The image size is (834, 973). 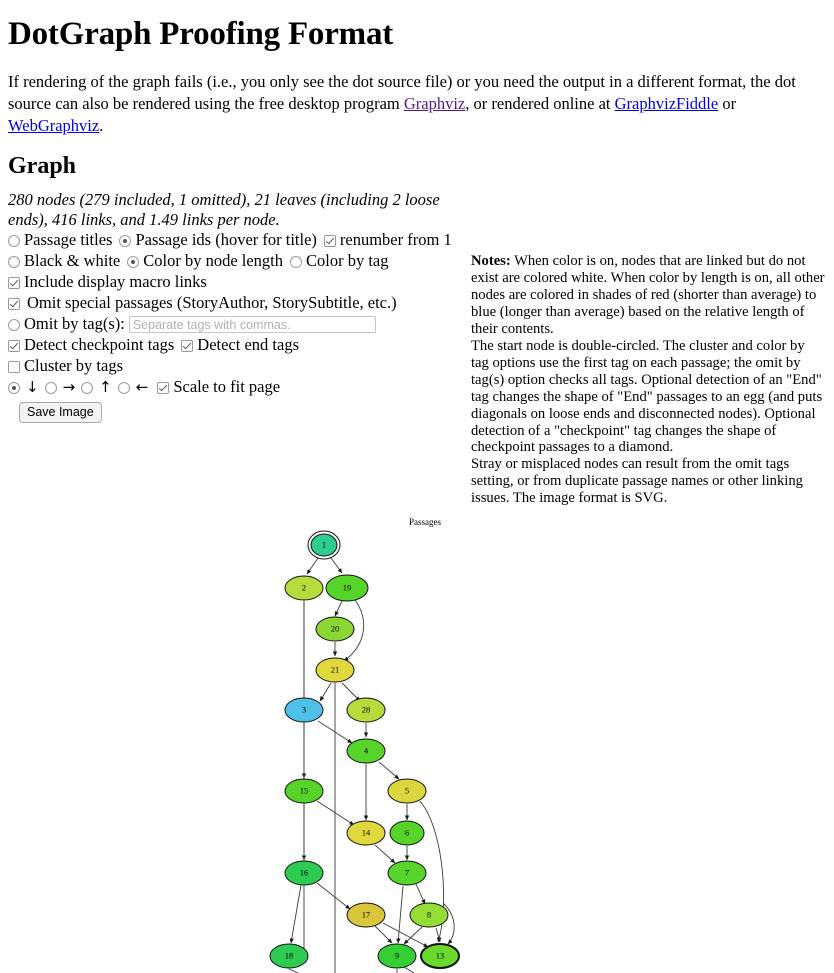 What do you see at coordinates (440, 956) in the screenshot?
I see `graph-node: 13` at bounding box center [440, 956].